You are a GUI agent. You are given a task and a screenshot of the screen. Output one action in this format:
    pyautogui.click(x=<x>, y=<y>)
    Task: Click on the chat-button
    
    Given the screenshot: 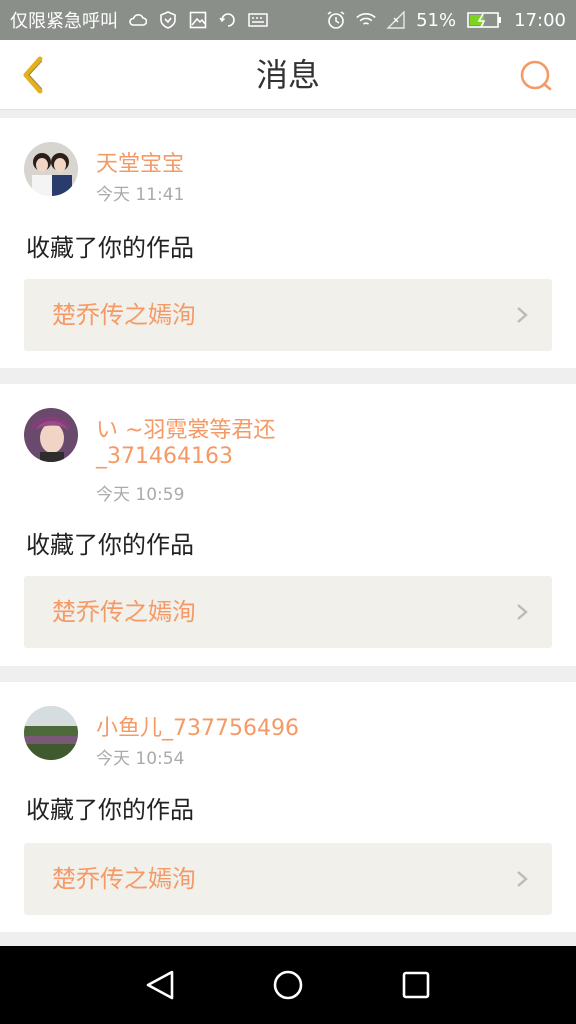 What is the action you would take?
    pyautogui.click(x=536, y=76)
    